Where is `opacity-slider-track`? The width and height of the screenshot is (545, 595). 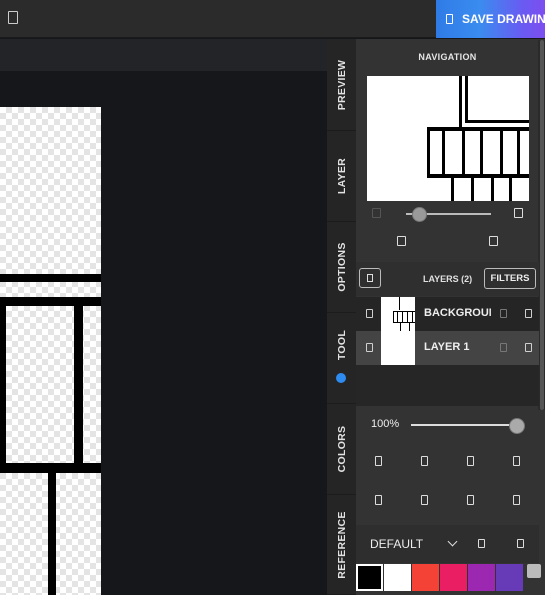
opacity-slider-track is located at coordinates (464, 425).